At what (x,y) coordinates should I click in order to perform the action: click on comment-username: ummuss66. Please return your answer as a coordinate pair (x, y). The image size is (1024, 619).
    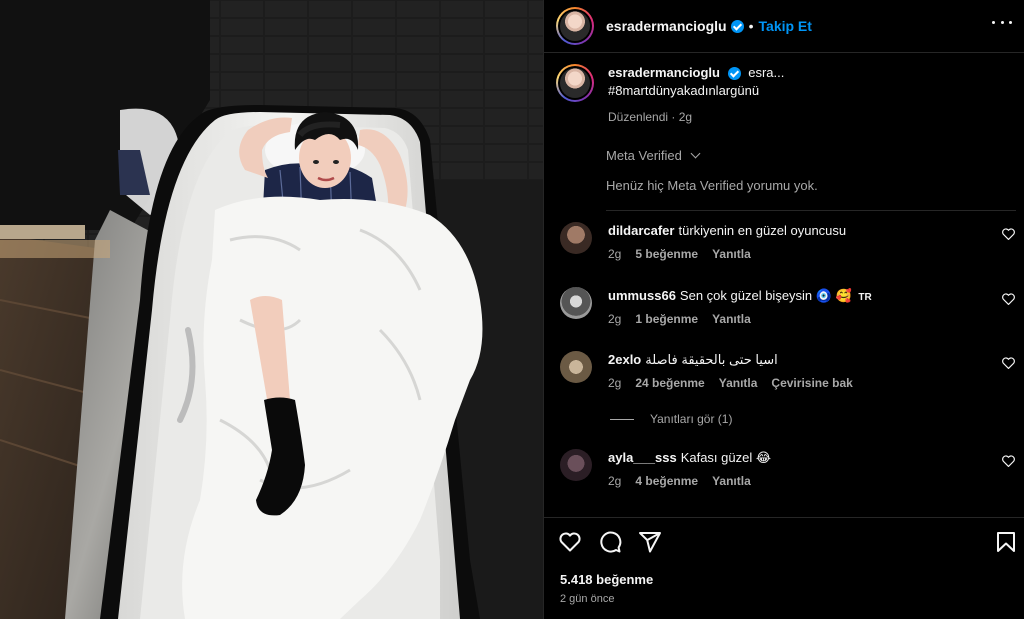
    Looking at the image, I should click on (642, 295).